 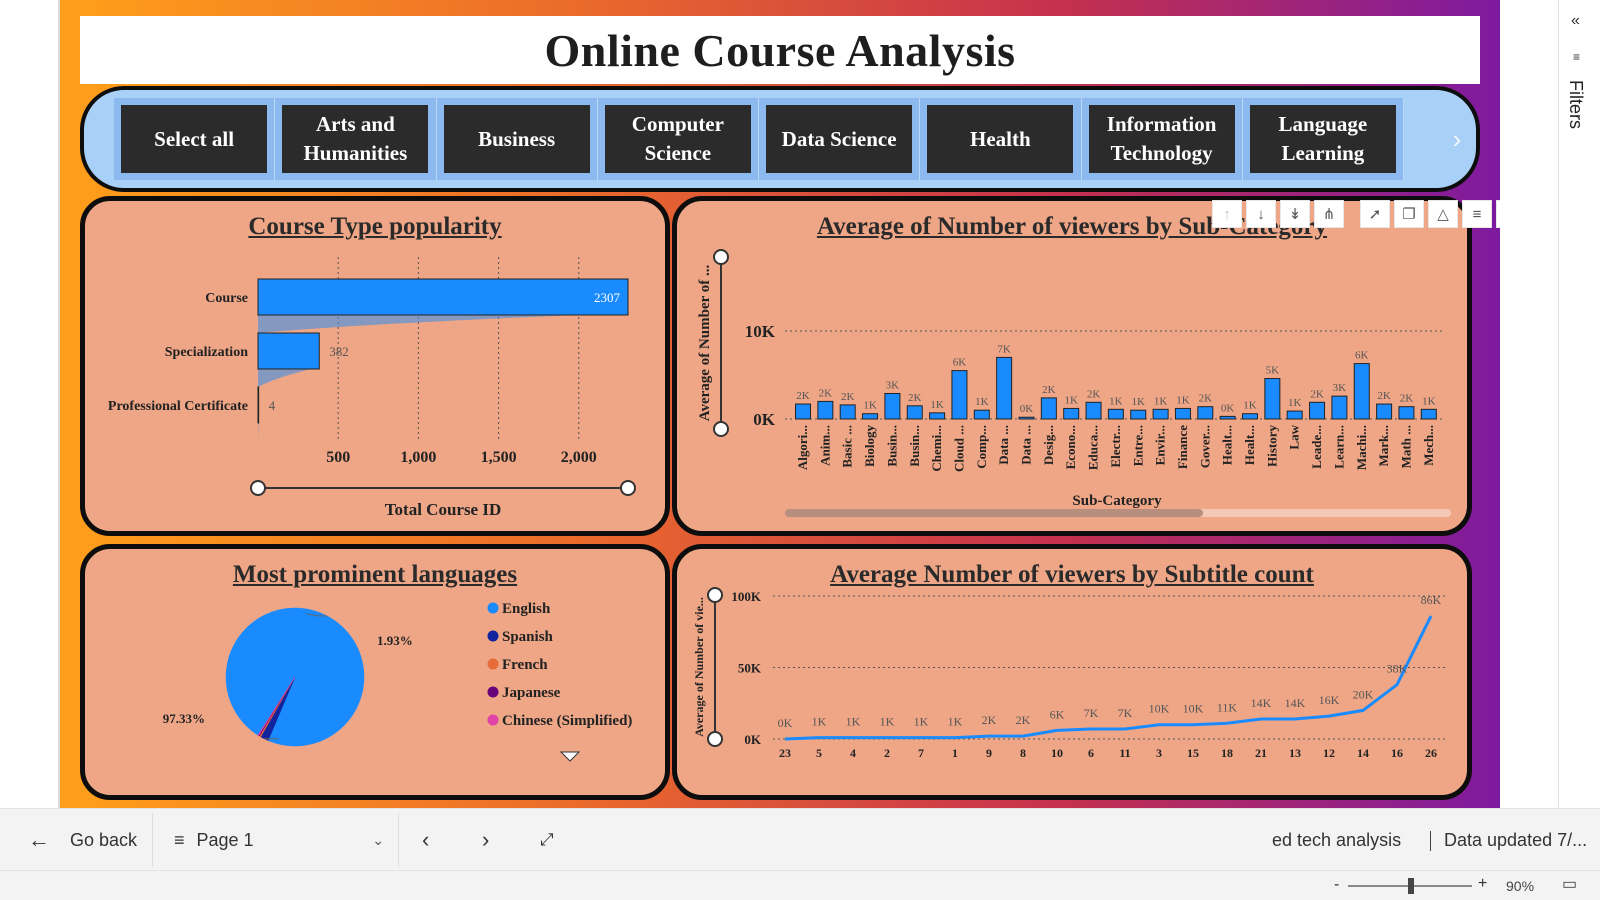 I want to click on x-tick-label: History, so click(x=1271, y=446).